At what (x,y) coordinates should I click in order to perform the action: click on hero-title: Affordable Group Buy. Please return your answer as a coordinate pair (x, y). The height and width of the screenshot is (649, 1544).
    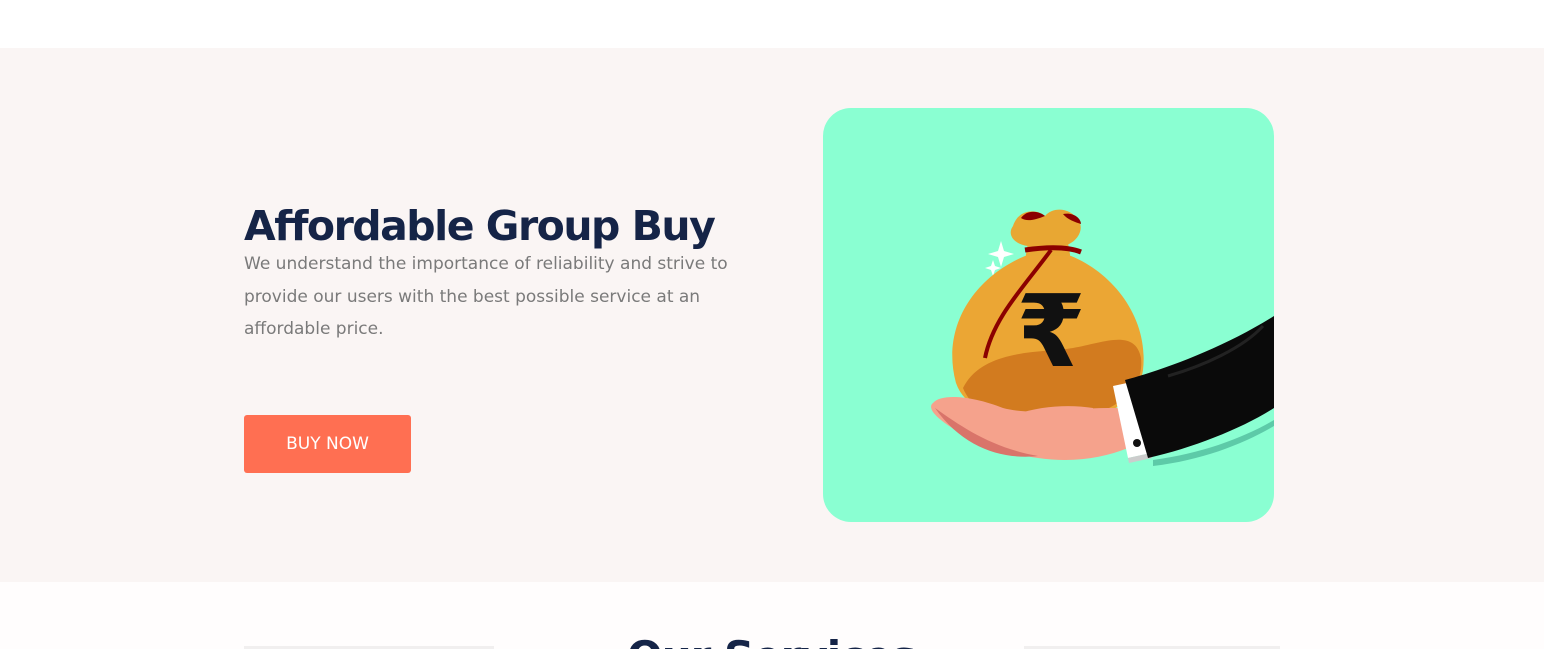
    Looking at the image, I should click on (480, 226).